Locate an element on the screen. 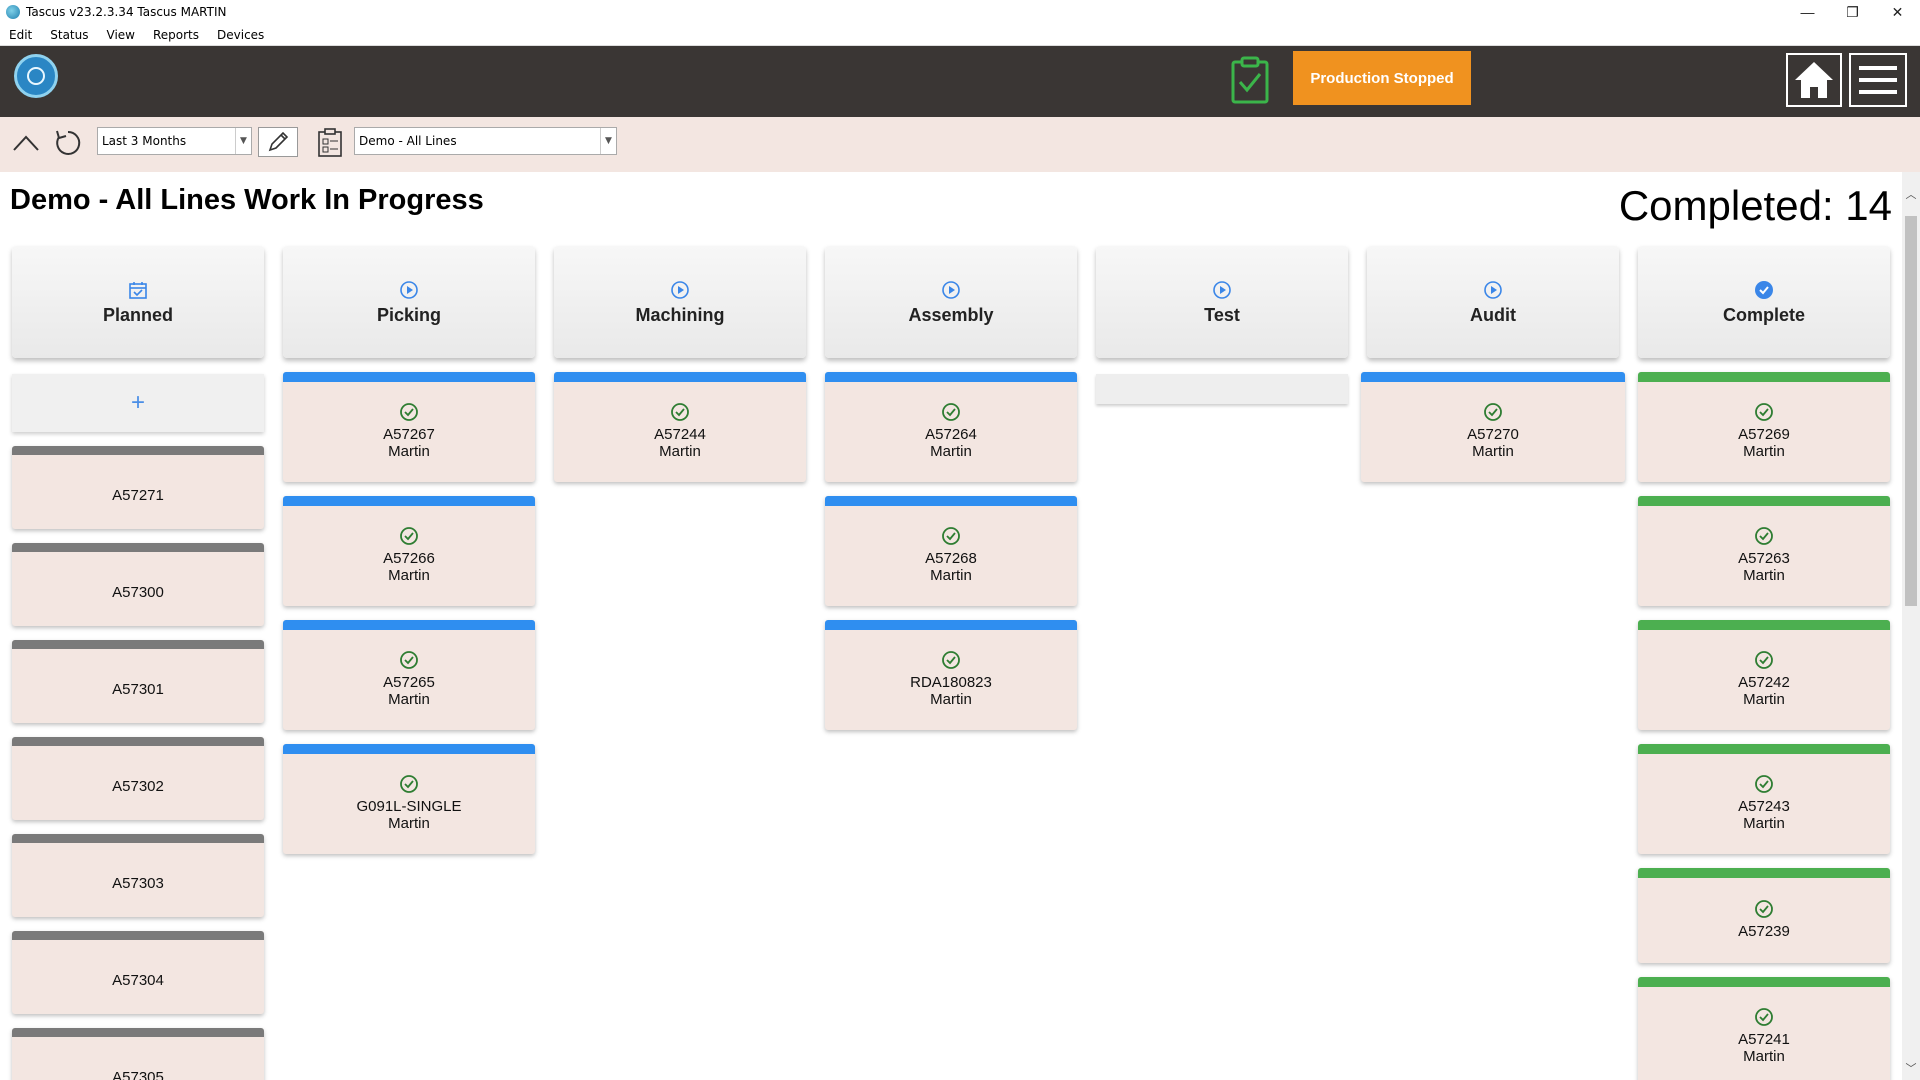  home-button is located at coordinates (1814, 80).